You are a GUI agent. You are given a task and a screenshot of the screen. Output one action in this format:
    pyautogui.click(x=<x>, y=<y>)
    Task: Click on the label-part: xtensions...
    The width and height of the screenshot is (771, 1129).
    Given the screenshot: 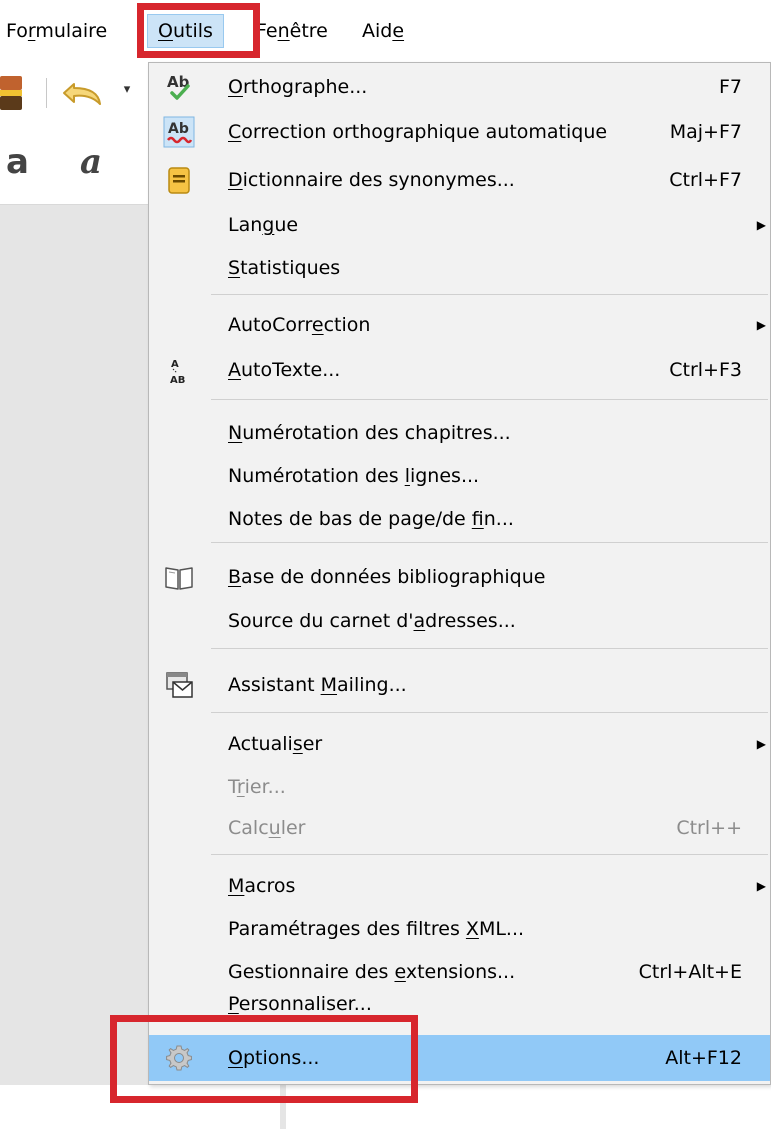 What is the action you would take?
    pyautogui.click(x=460, y=972)
    